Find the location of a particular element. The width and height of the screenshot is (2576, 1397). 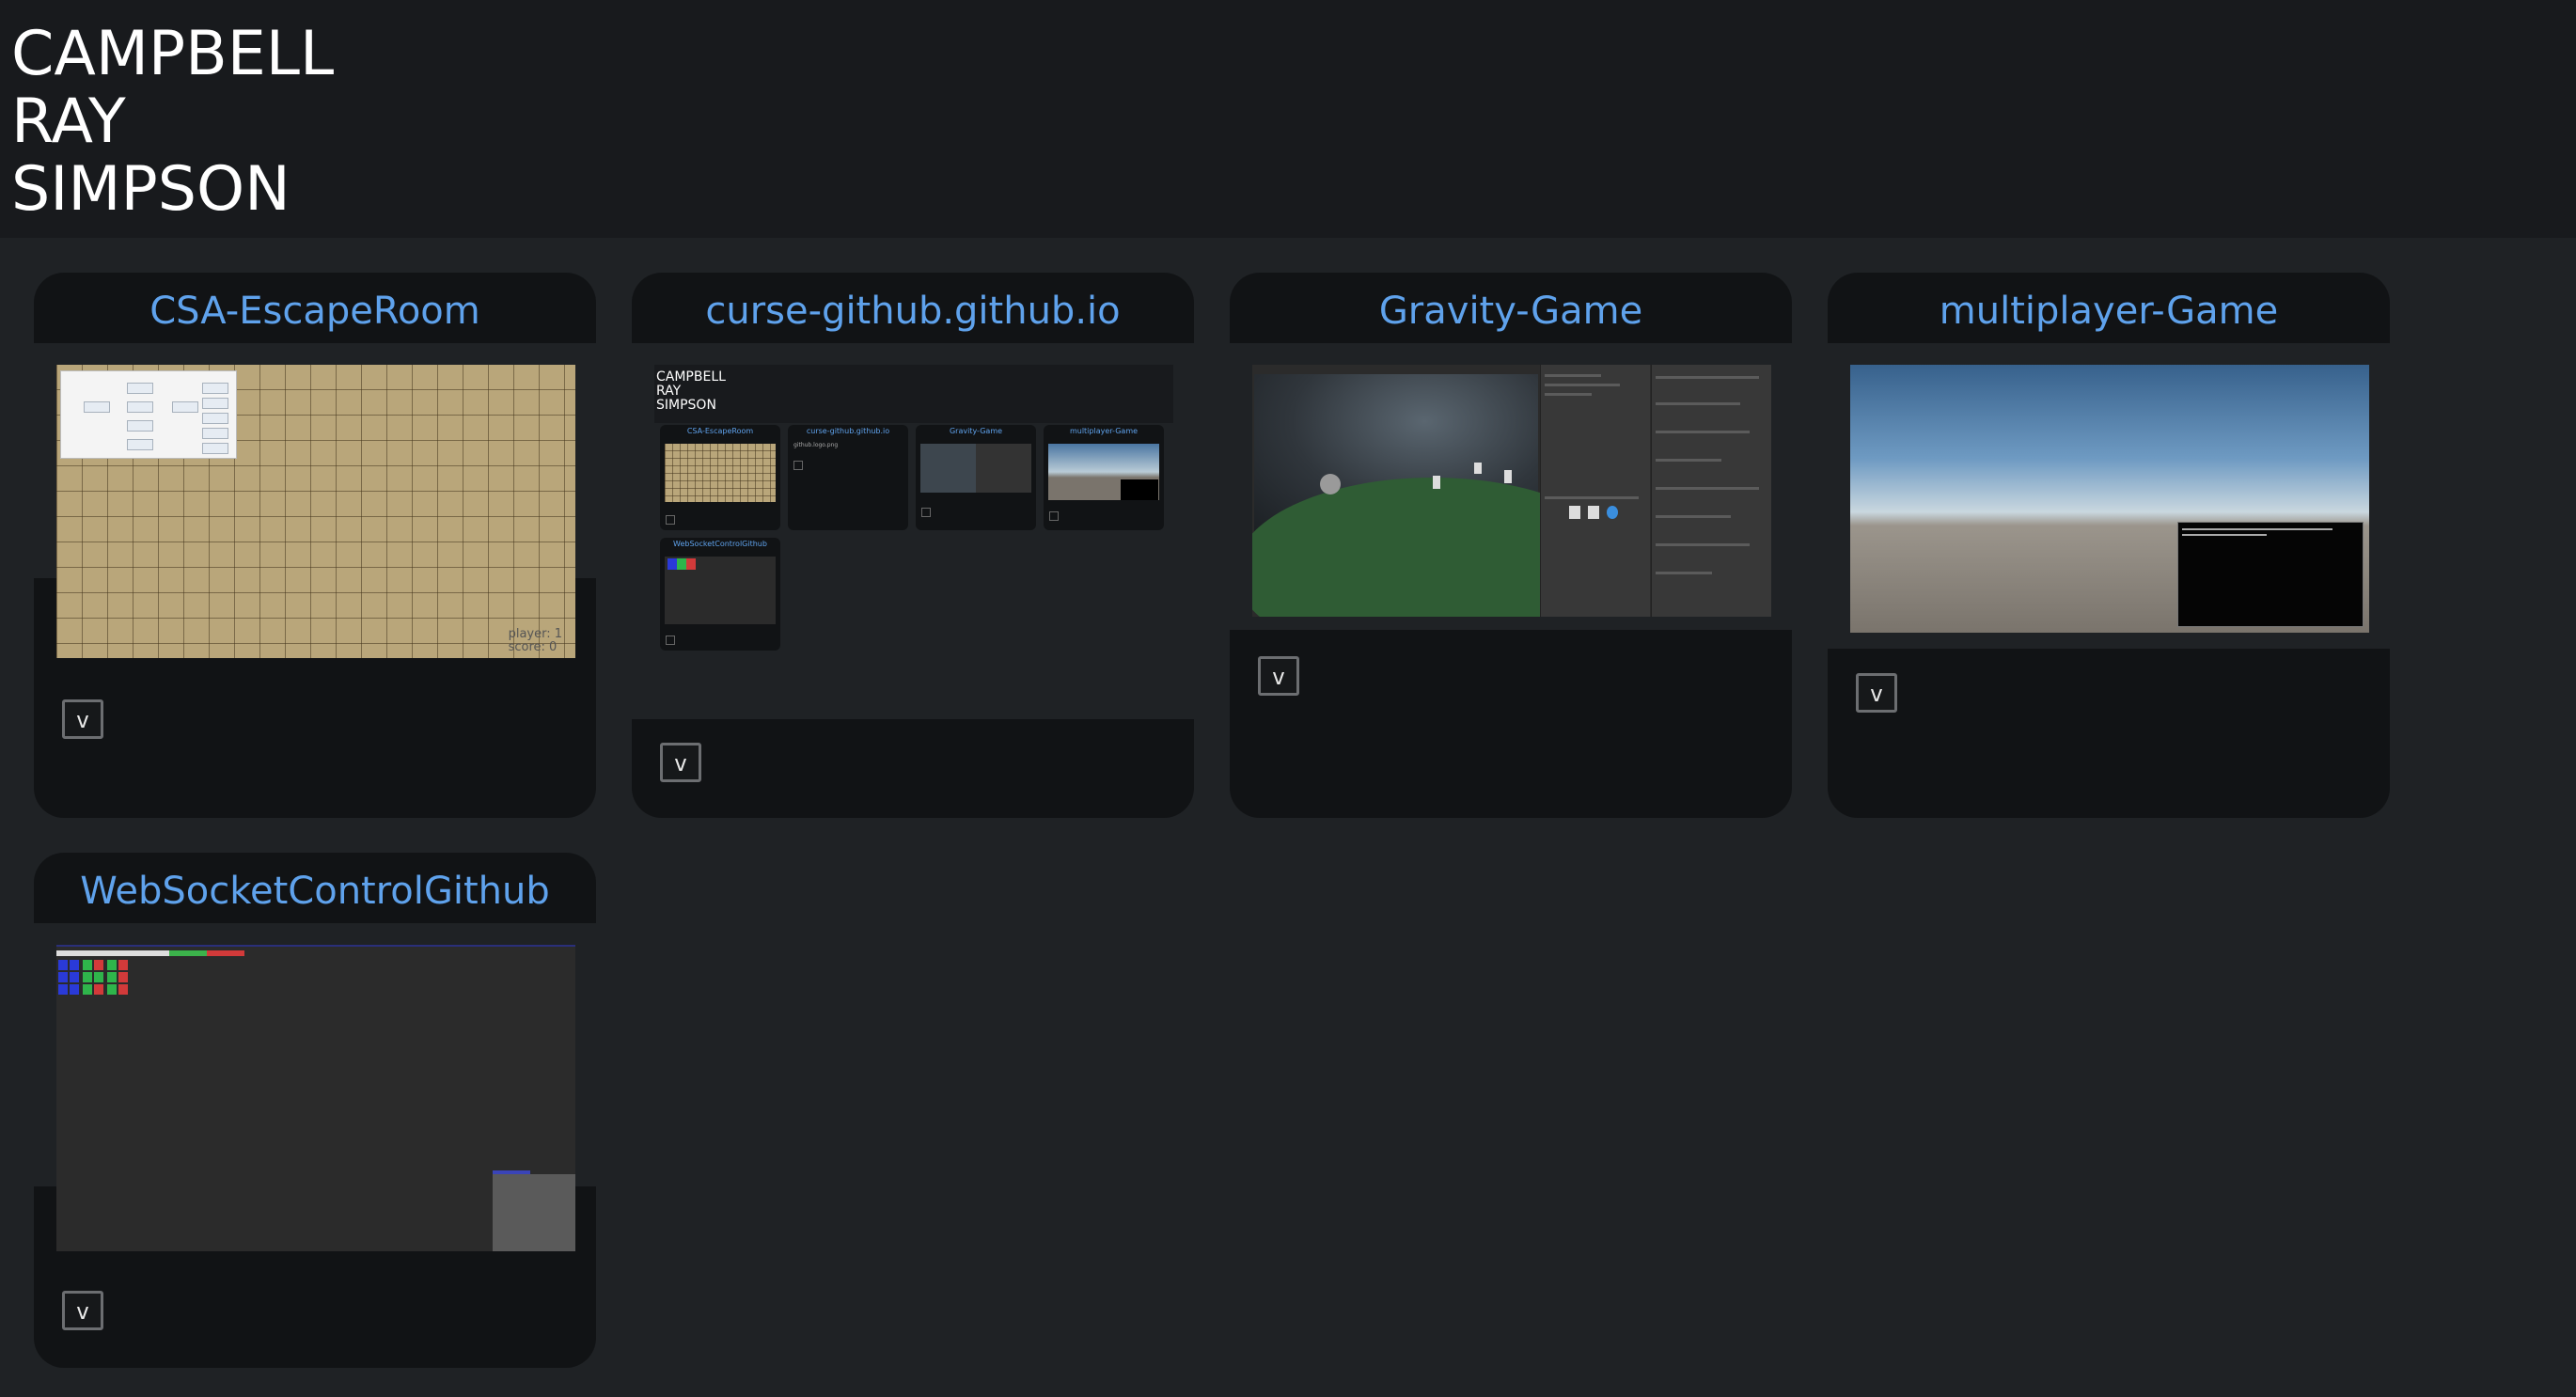

mini-name: CAMPBELL RAY SIMPSON is located at coordinates (691, 391).